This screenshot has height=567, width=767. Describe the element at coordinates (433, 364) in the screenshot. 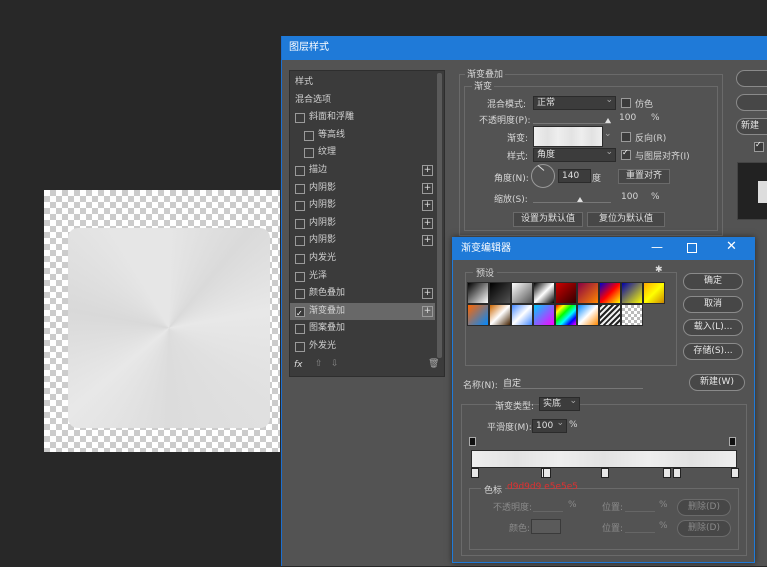

I see `trash-icon: 🗑` at that location.